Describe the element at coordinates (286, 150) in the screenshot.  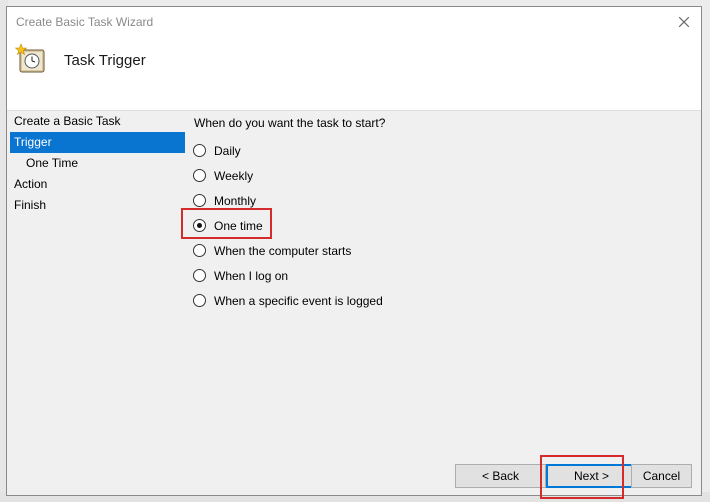
I see `radio-option-daily: Daily` at that location.